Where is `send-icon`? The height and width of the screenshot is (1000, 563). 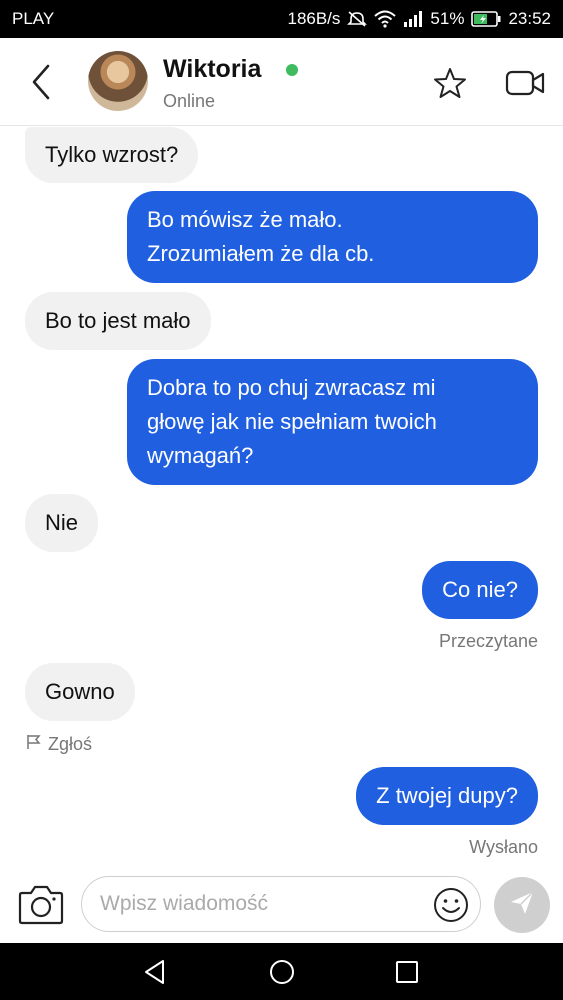 send-icon is located at coordinates (522, 905).